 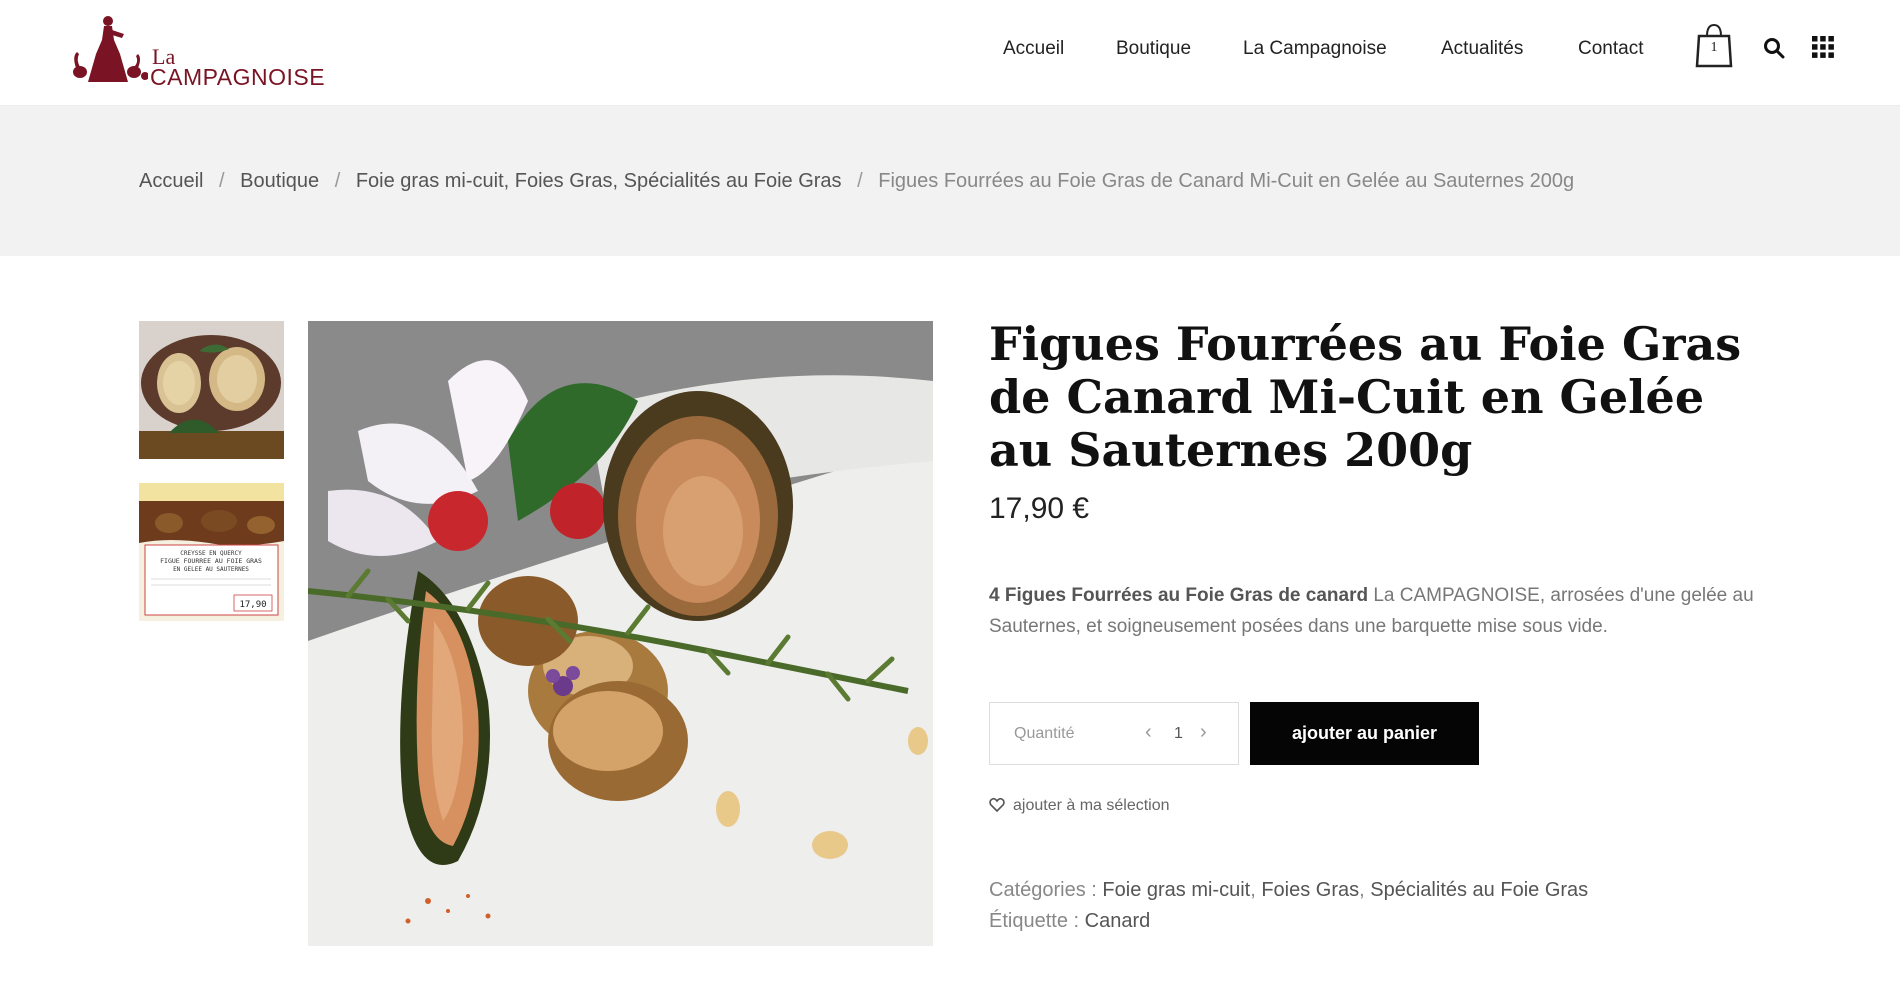 I want to click on grid-menu-icon, so click(x=1823, y=47).